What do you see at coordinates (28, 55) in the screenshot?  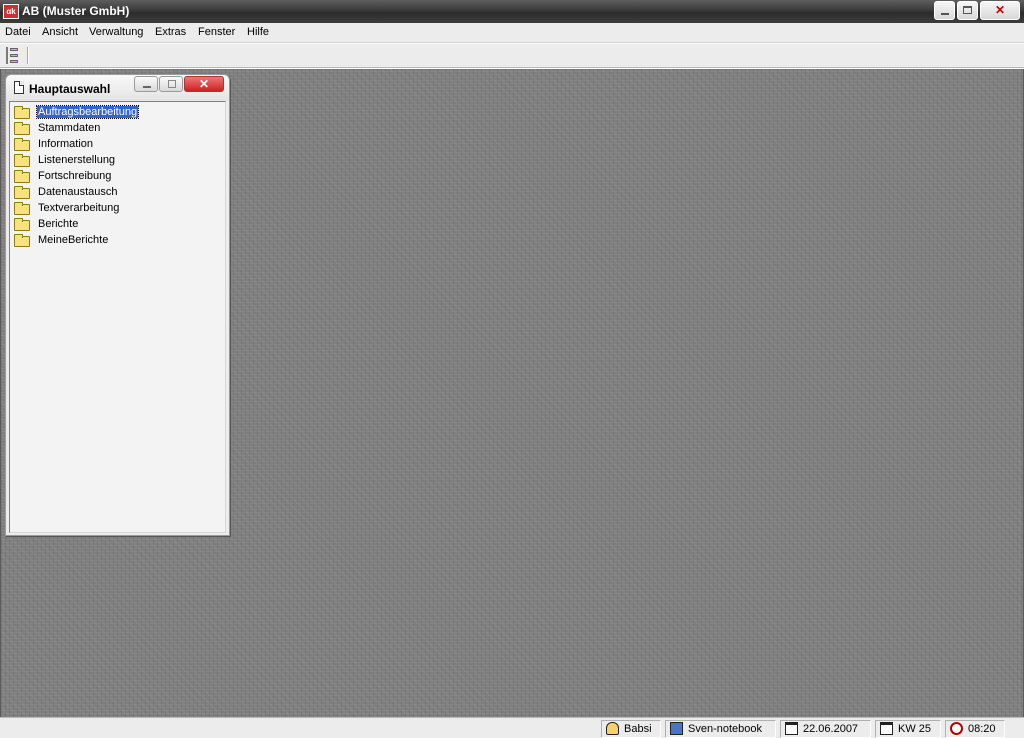 I see `toolbar-separator` at bounding box center [28, 55].